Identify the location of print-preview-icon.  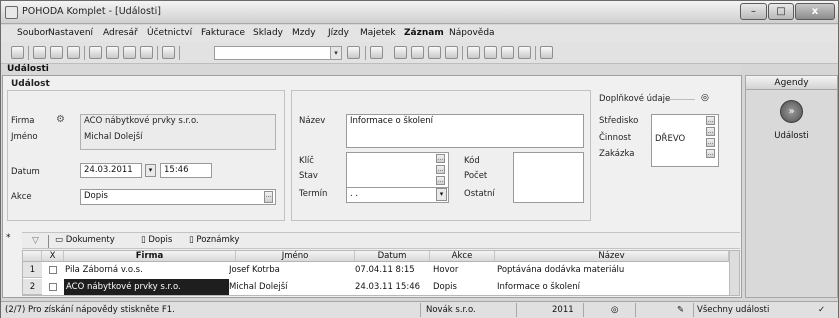
(39, 52).